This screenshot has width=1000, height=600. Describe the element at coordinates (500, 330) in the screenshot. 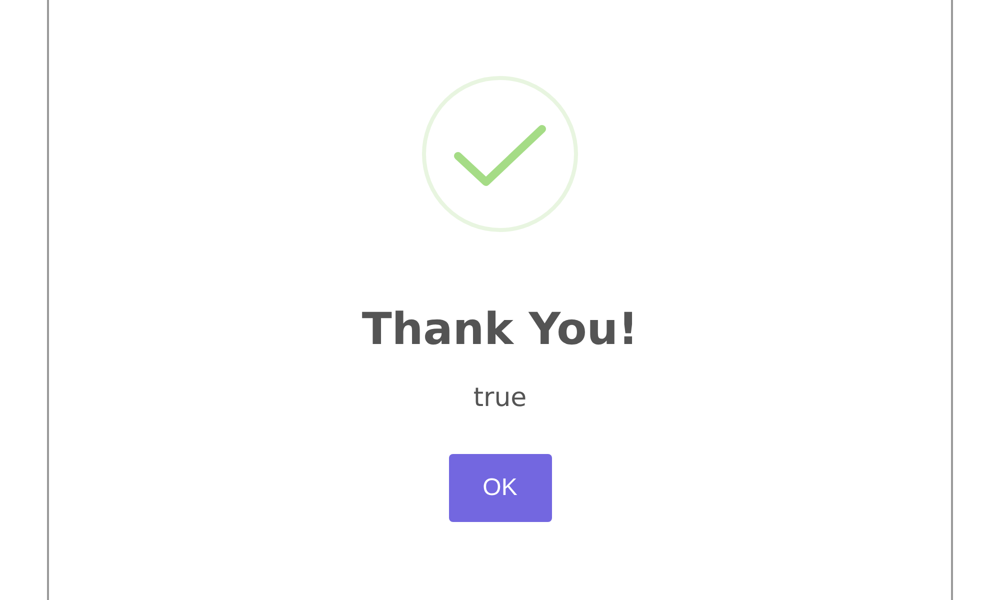

I see `dialog-title: Thank You!` at that location.